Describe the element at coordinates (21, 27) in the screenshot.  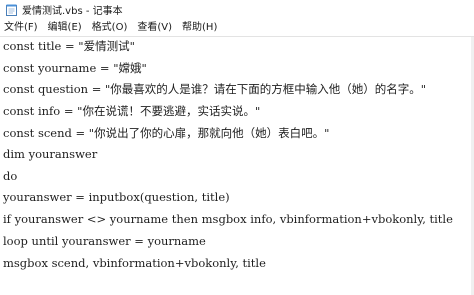
I see `menu-file: 文件(F)` at that location.